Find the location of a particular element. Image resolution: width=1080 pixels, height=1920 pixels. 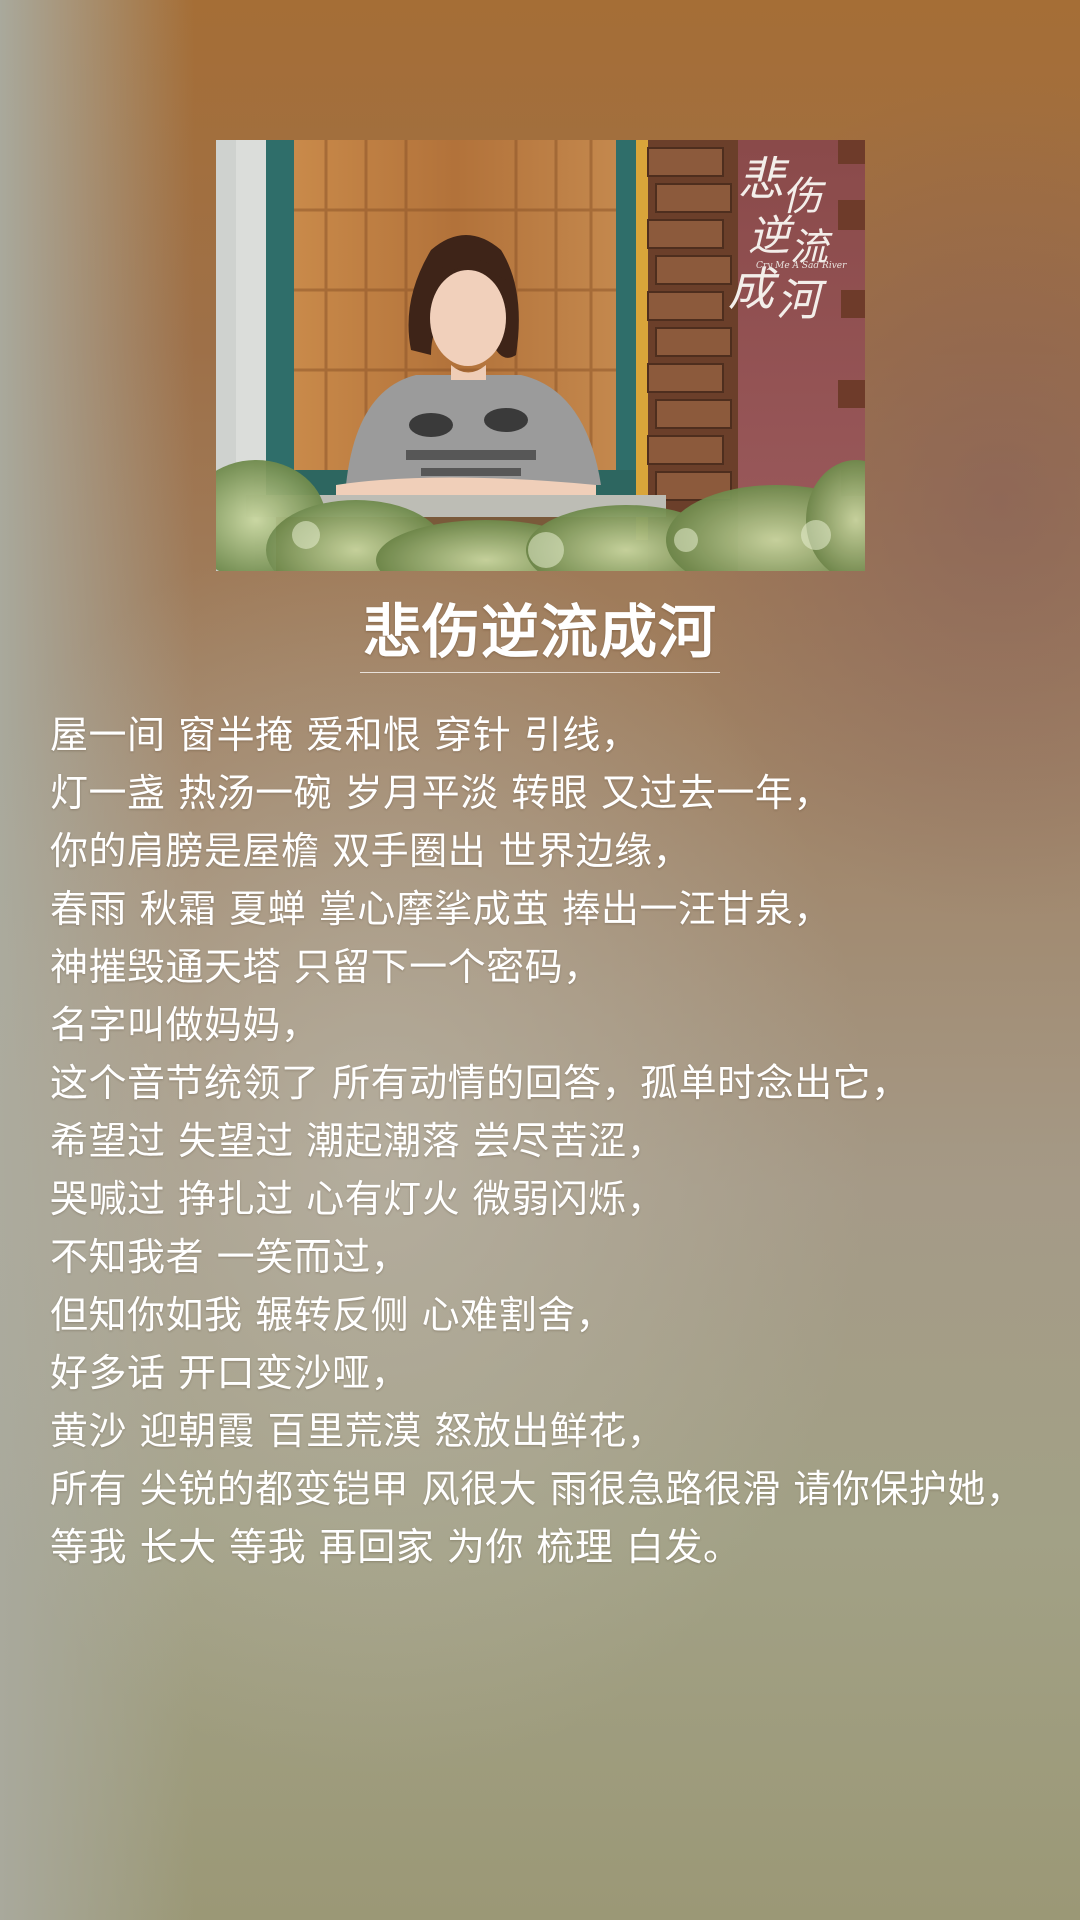

lyric-line: 哭喊过 挣扎过 心有灯火 微弱闪烁， is located at coordinates (358, 1199).